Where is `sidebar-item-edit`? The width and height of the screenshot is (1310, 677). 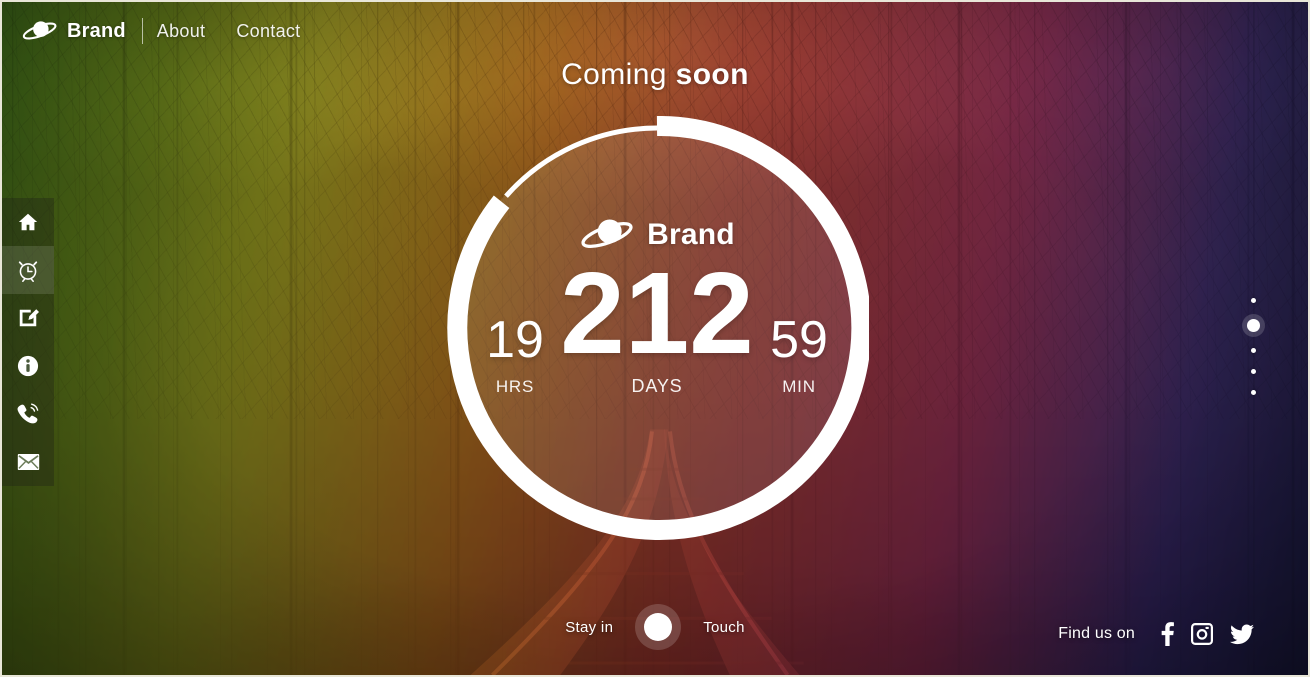 sidebar-item-edit is located at coordinates (28, 318).